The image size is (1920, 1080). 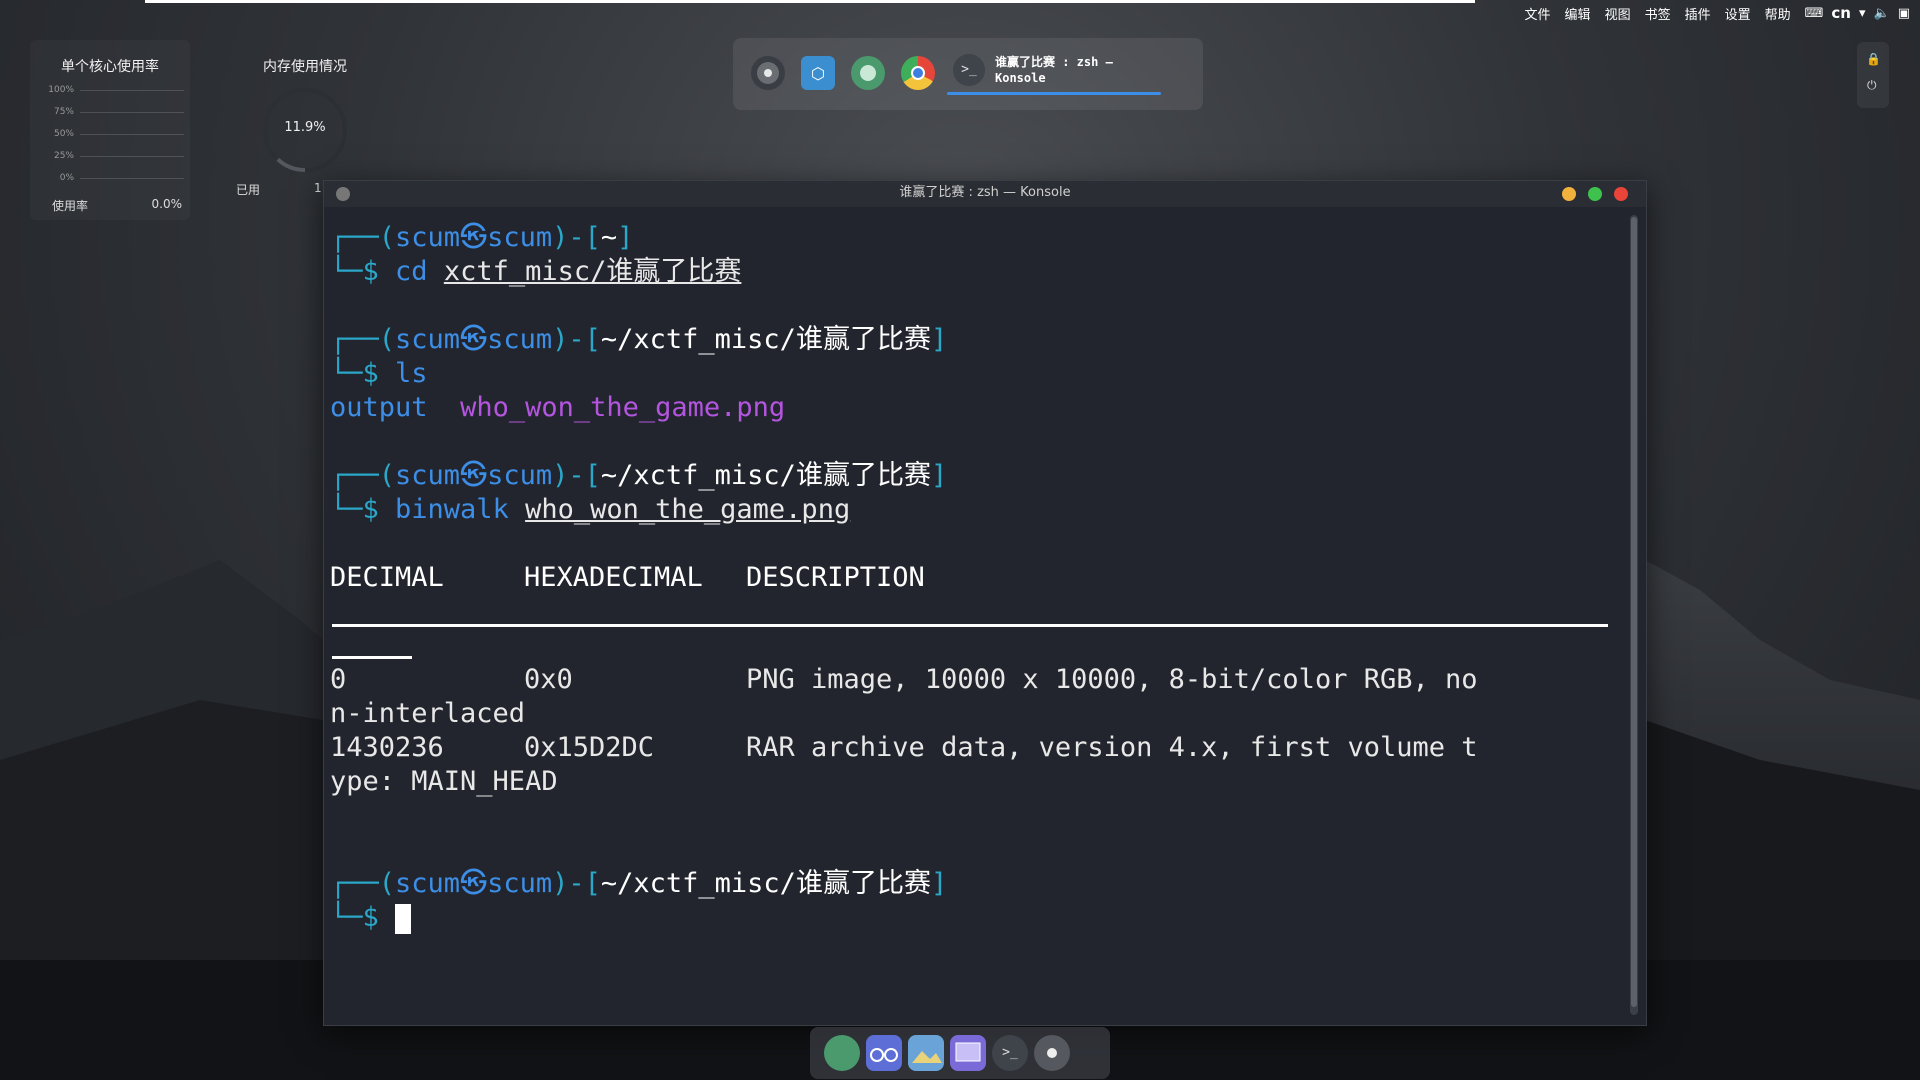 What do you see at coordinates (403, 918) in the screenshot?
I see `text-cursor` at bounding box center [403, 918].